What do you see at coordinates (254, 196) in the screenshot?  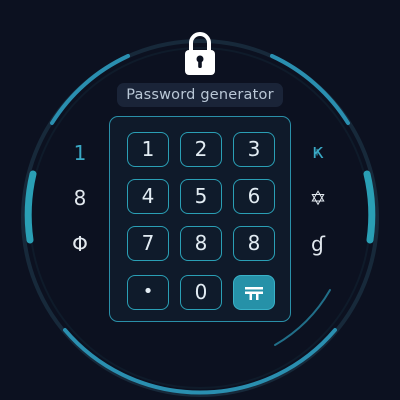 I see `key-6: 6` at bounding box center [254, 196].